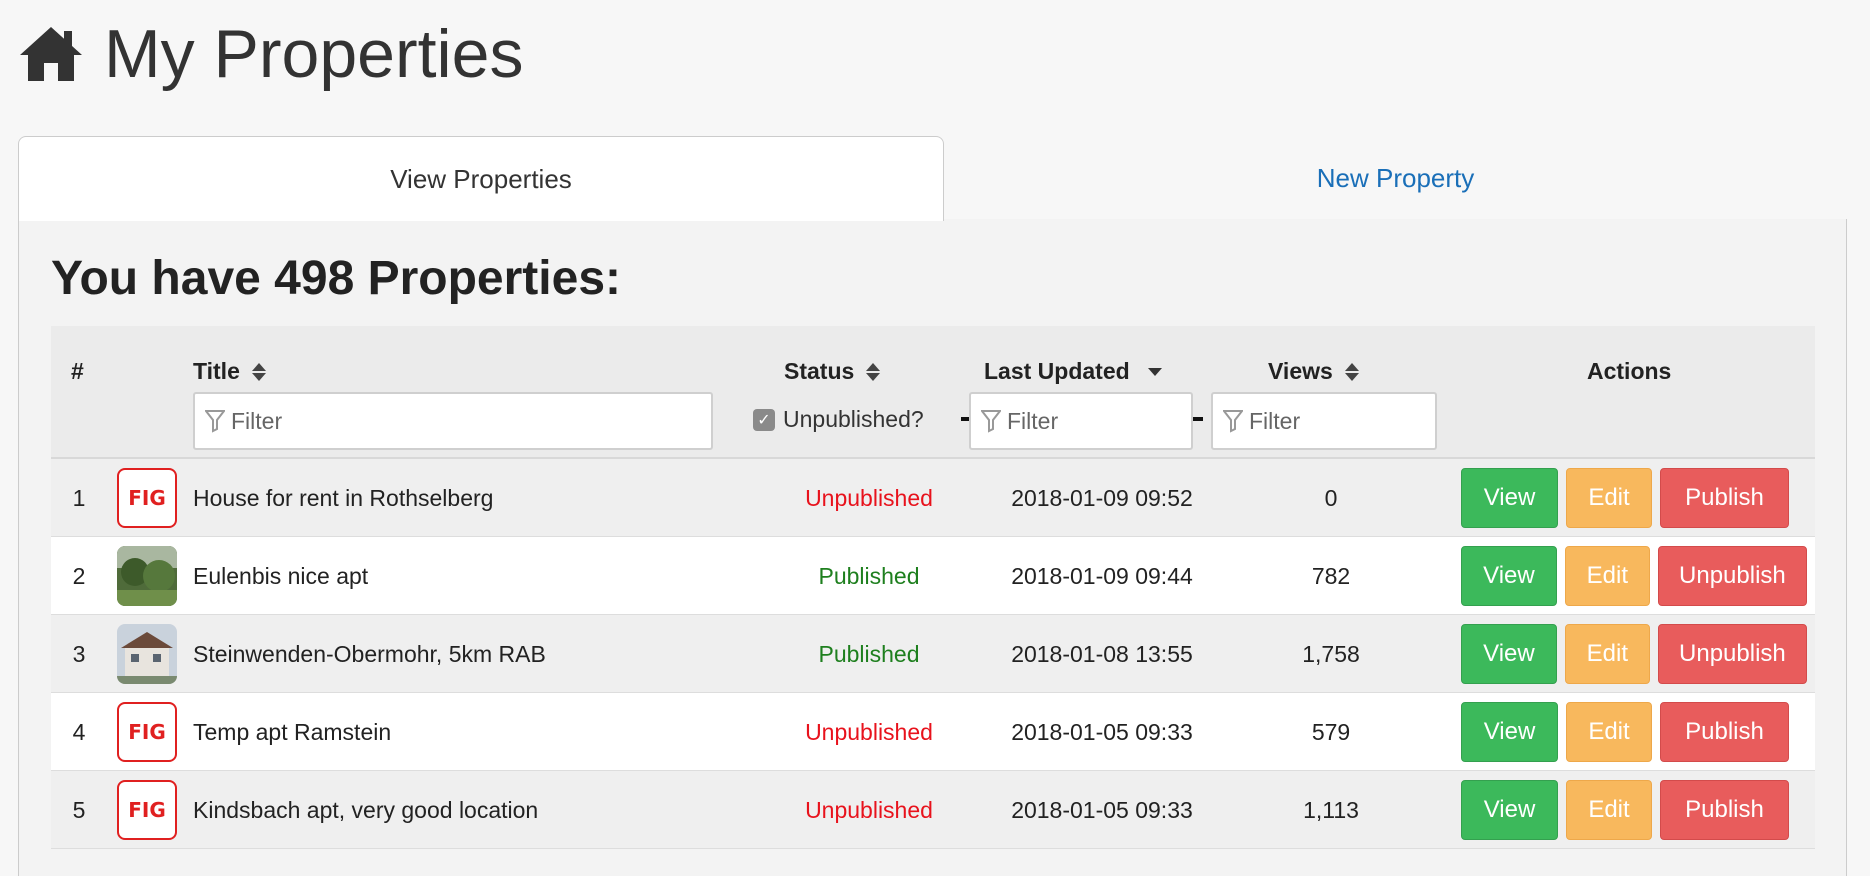 The width and height of the screenshot is (1870, 876). I want to click on view-count: 0, so click(1331, 497).